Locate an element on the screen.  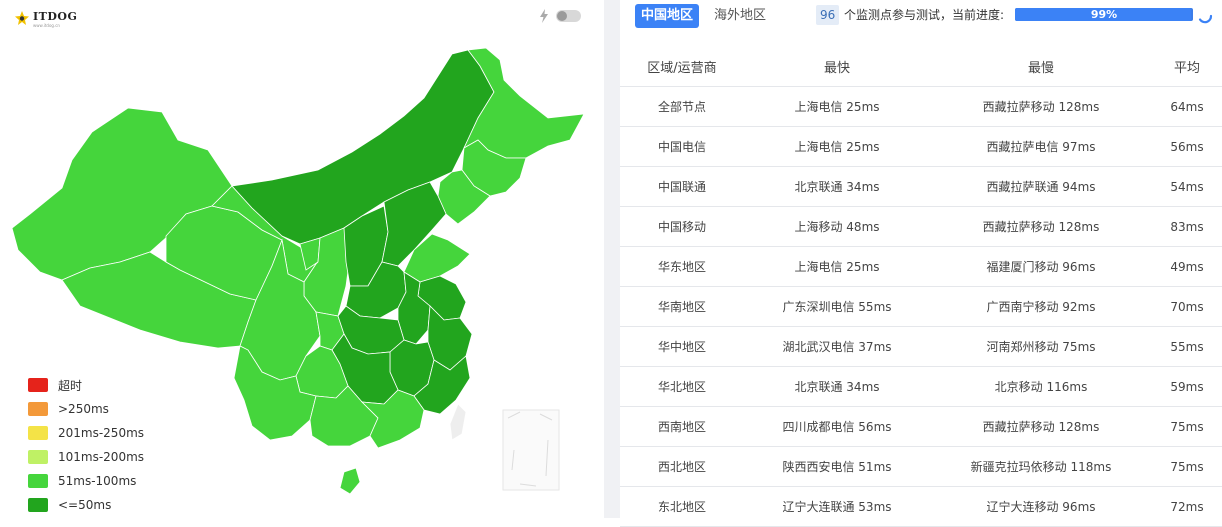
cell-average: 49ms is located at coordinates (1187, 266).